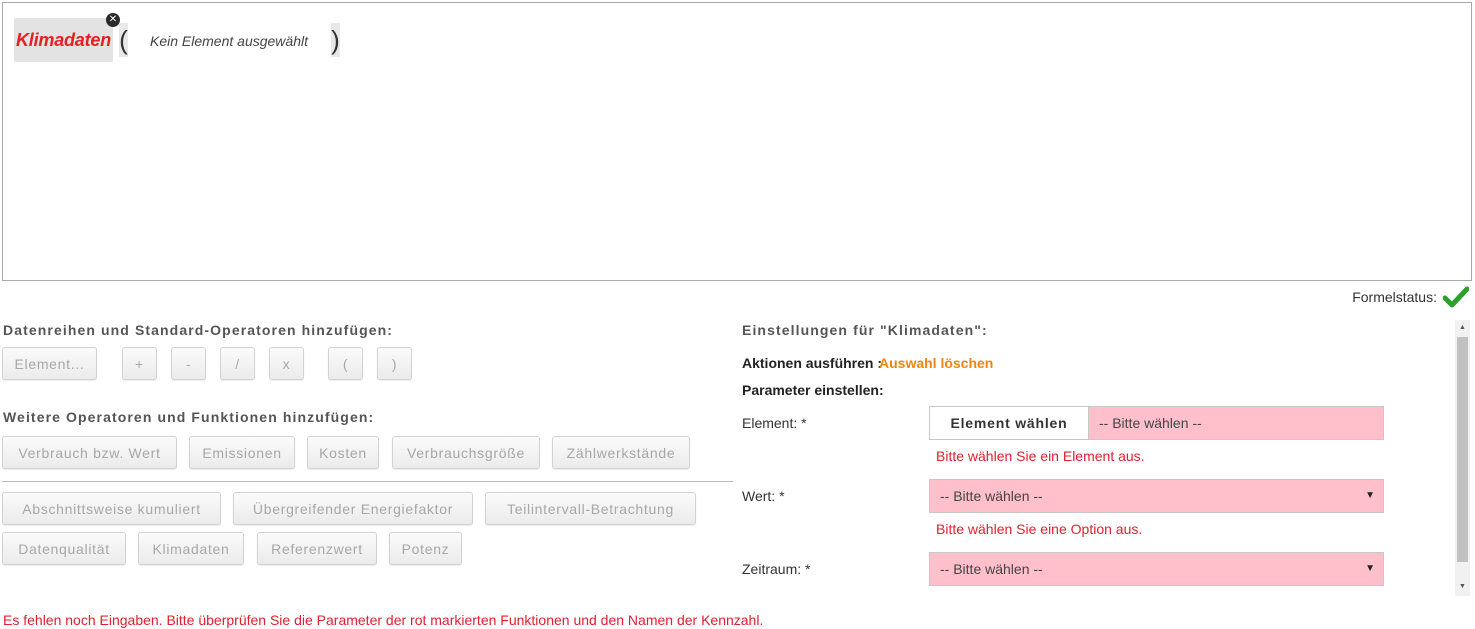  Describe the element at coordinates (590, 508) in the screenshot. I see `function-button-teilintervall: Teilintervall-Betrachtung` at that location.